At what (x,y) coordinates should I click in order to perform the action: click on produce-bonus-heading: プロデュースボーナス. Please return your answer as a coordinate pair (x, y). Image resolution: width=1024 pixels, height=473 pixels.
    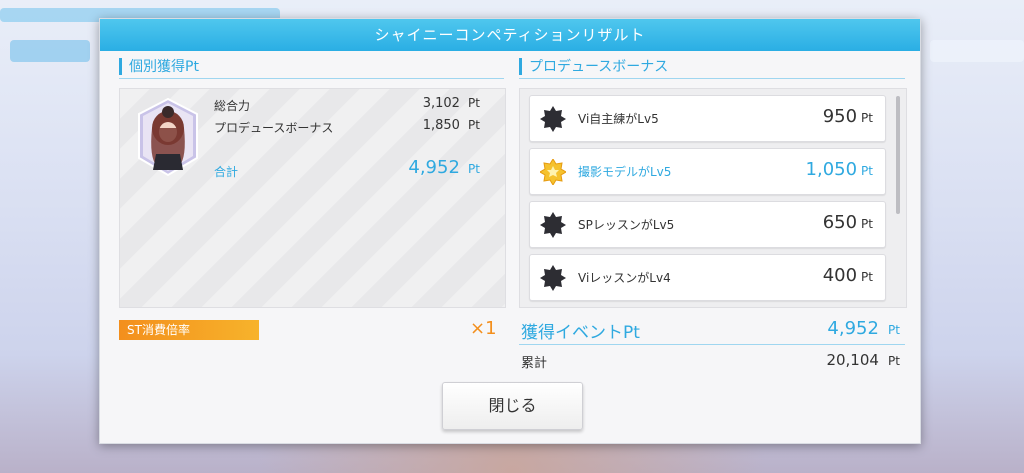
    Looking at the image, I should click on (712, 67).